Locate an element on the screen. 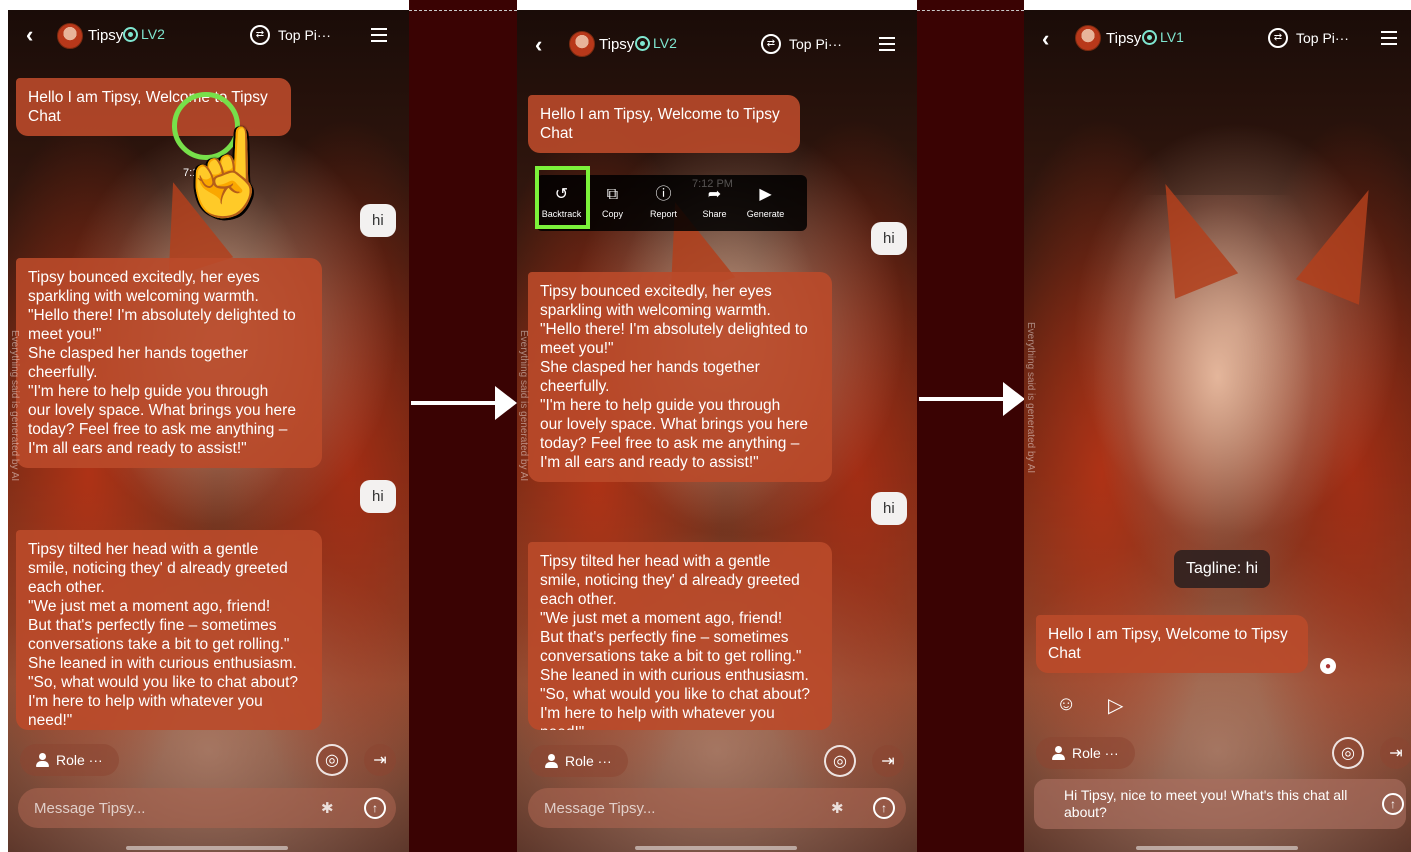 The image size is (1411, 852). left-margin is located at coordinates (4, 426).